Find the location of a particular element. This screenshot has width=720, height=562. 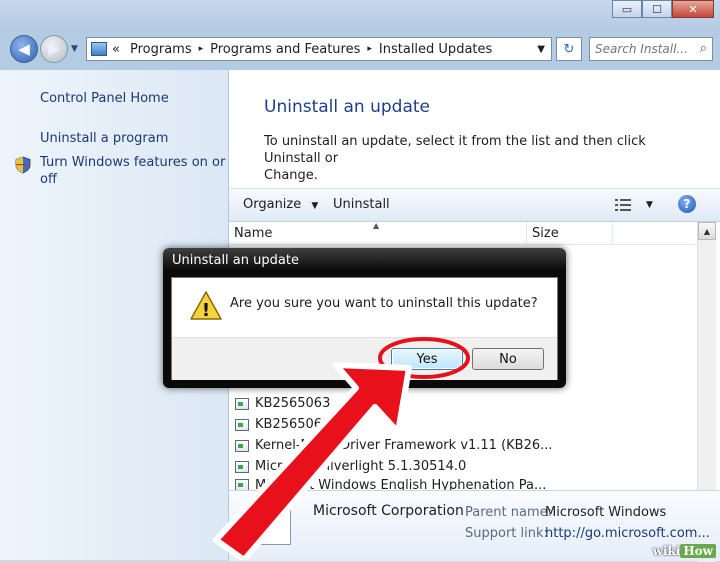

organize-button: Organize ▼ is located at coordinates (280, 204).